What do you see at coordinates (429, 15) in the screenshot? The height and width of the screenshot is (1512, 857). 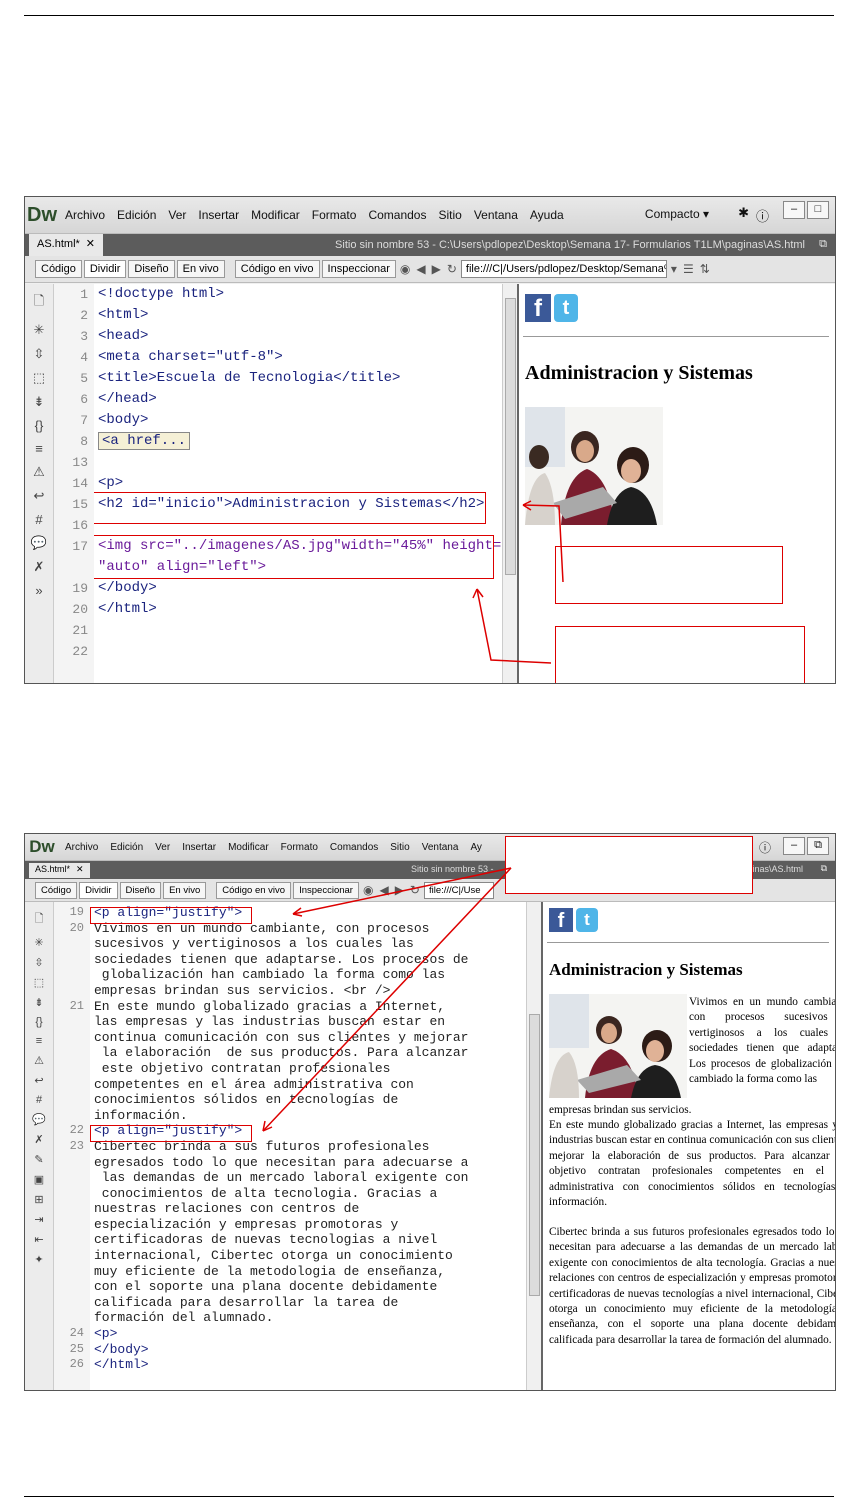 I see `page-top-rule` at bounding box center [429, 15].